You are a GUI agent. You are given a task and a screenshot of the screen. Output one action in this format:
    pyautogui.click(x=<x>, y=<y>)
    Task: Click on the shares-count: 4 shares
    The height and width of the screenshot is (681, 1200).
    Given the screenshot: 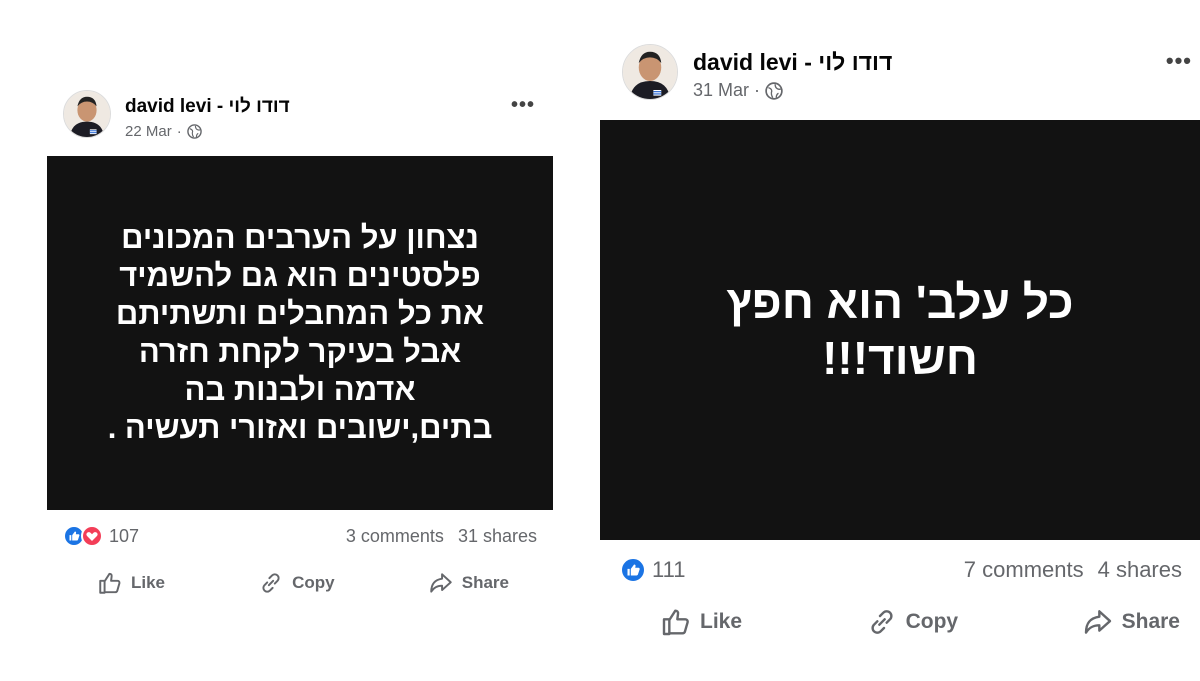 What is the action you would take?
    pyautogui.click(x=1140, y=570)
    